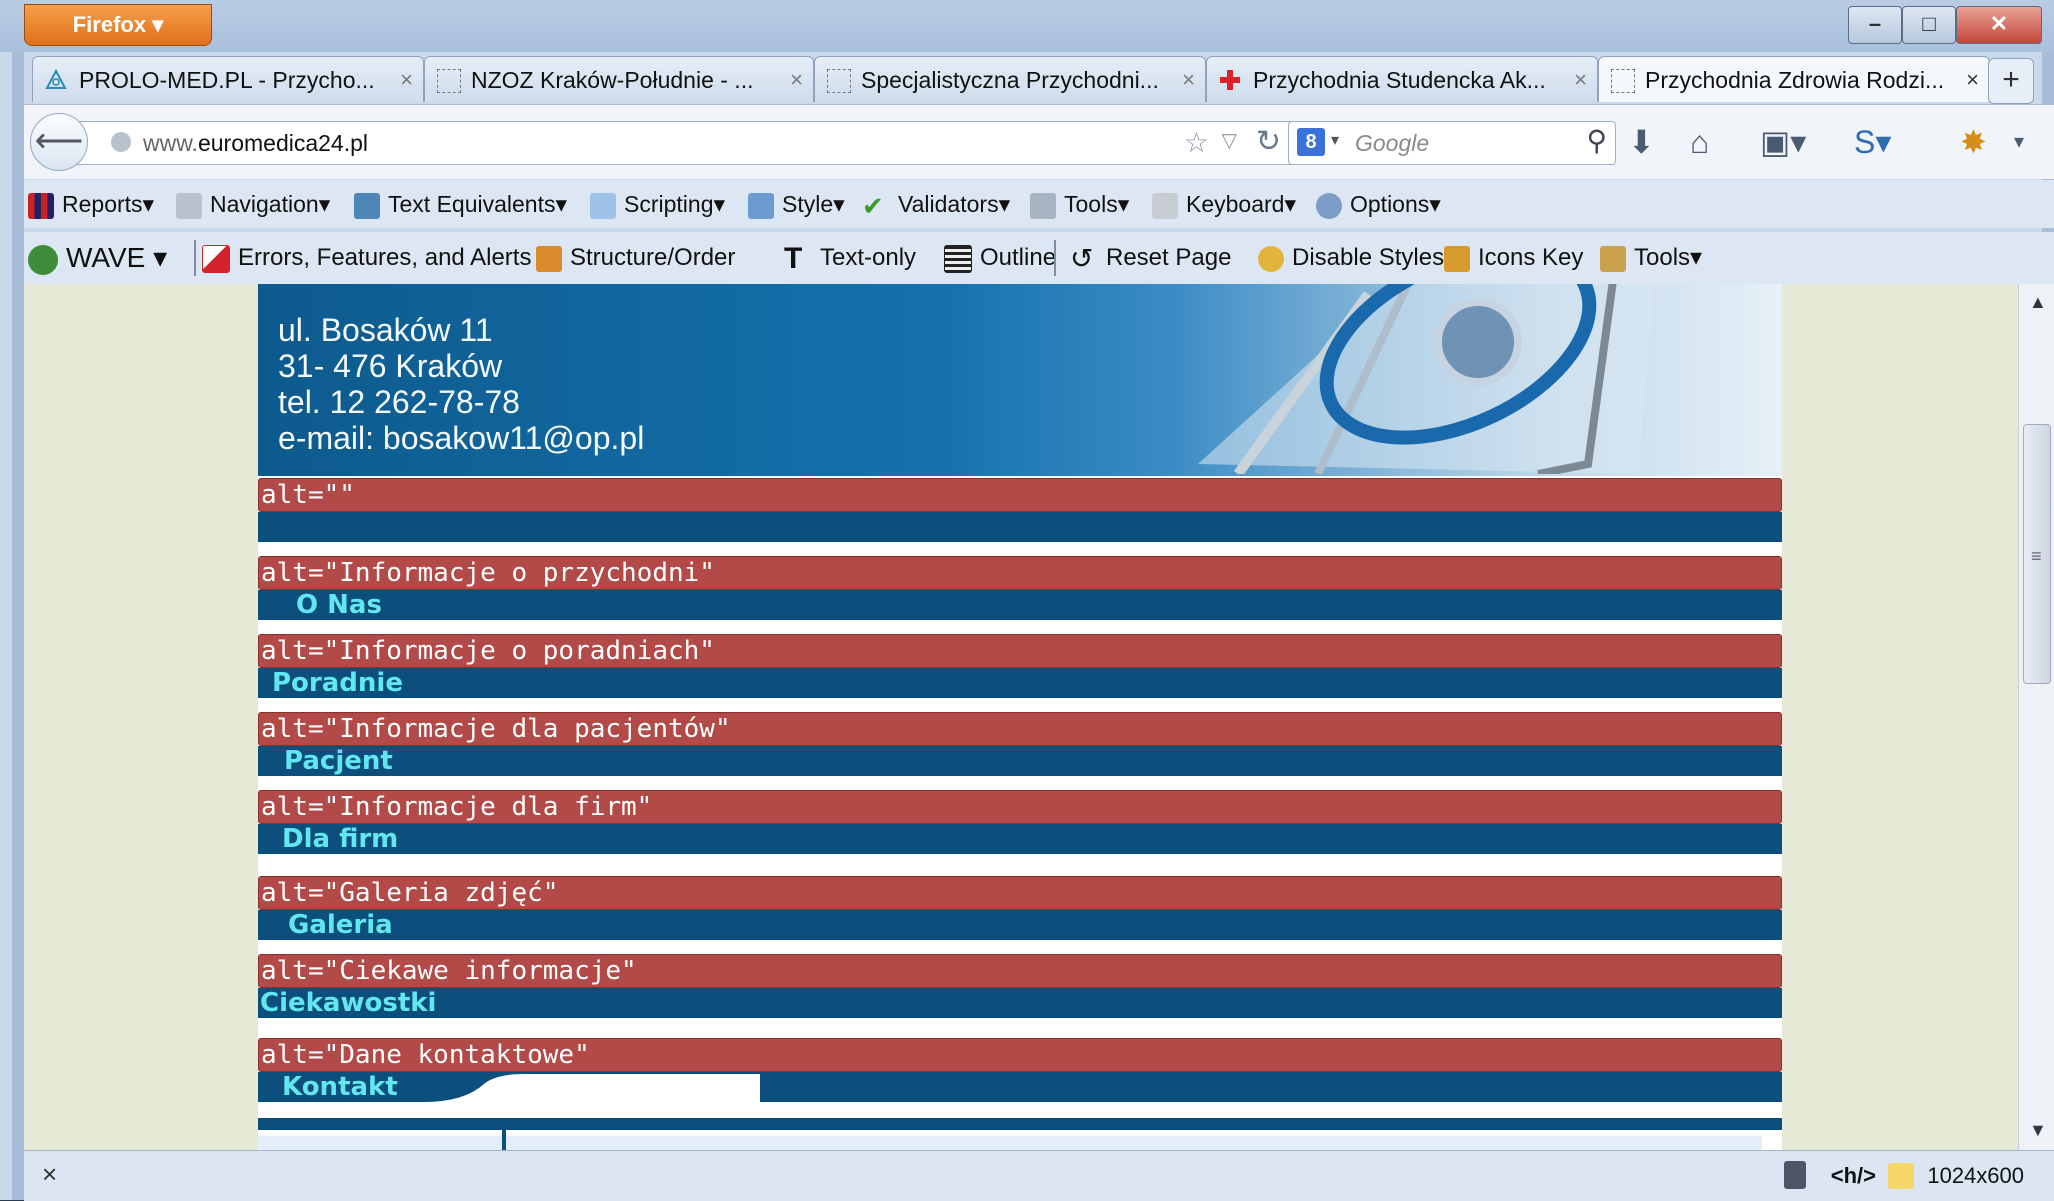 The image size is (2054, 1201). Describe the element at coordinates (936, 204) in the screenshot. I see `validators-menu: ✔ Validators▾` at that location.